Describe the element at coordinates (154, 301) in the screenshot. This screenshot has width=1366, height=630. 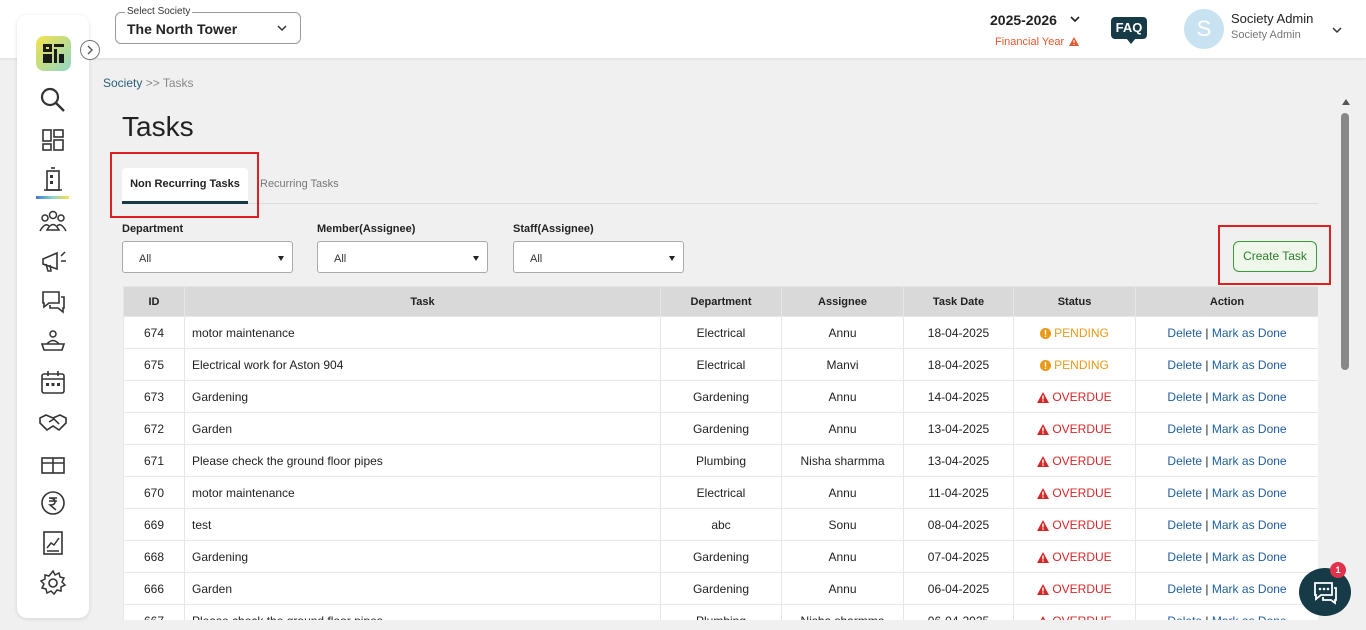
I see `column-header-id: ID` at that location.